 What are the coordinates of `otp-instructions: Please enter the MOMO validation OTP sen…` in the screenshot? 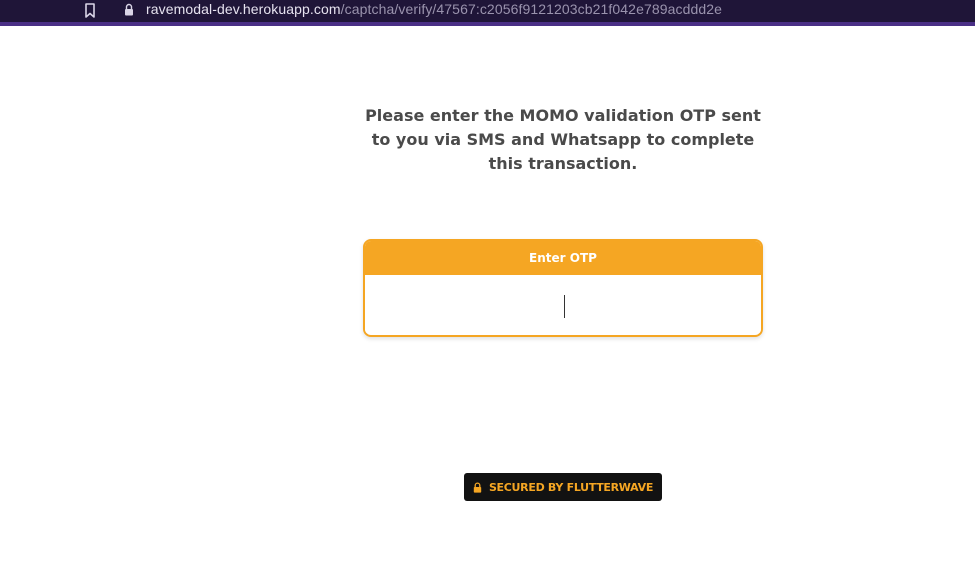 It's located at (563, 139).